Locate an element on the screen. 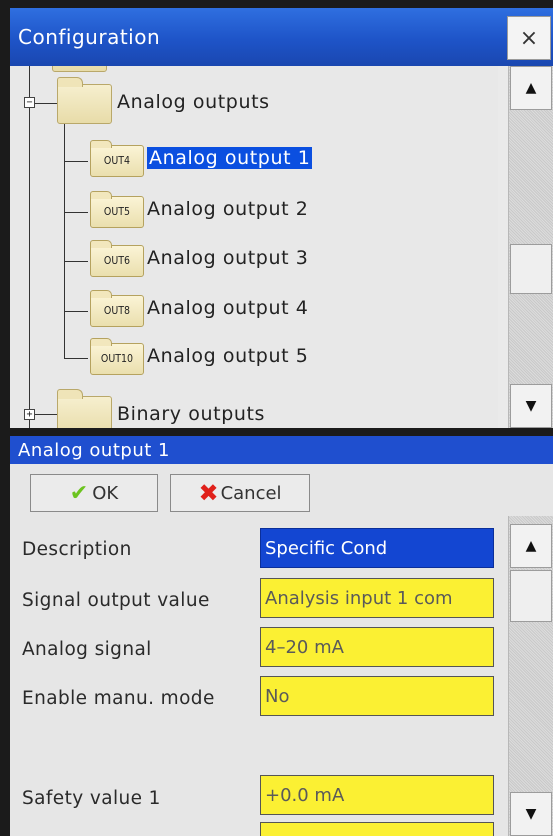 Image resolution: width=553 pixels, height=836 pixels. analog-output-titlebar: Analog output 1 is located at coordinates (281, 450).